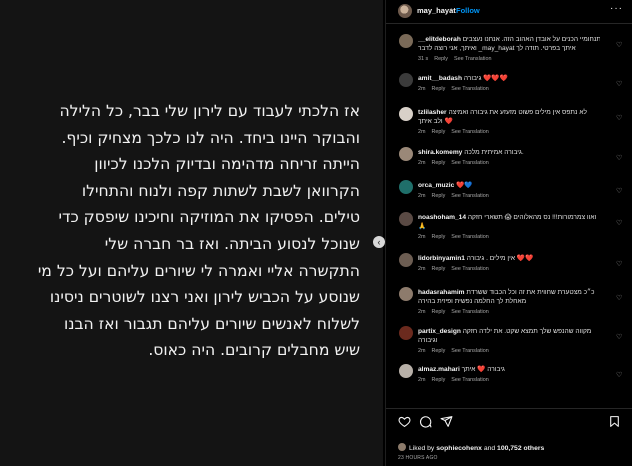  I want to click on follow-button: Follow, so click(468, 10).